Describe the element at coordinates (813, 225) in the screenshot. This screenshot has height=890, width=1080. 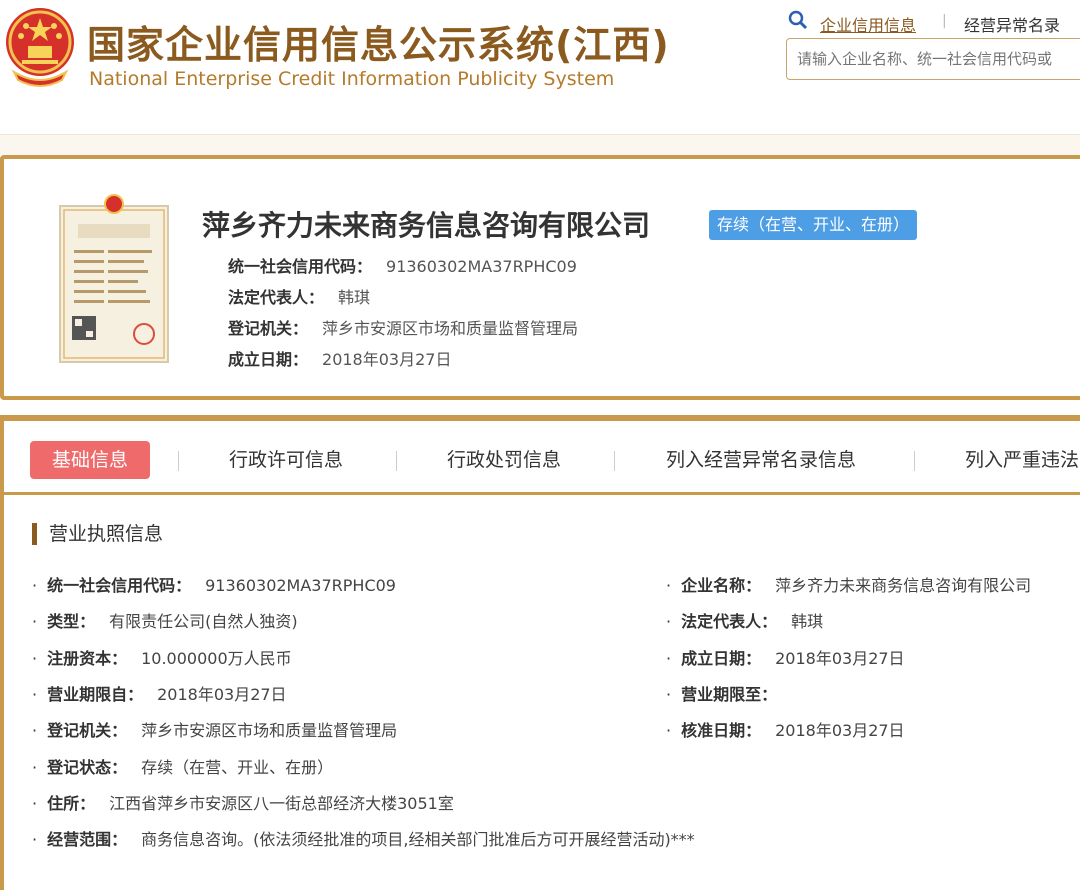
I see `status-badge: 存续（在营、开业、在册）` at that location.